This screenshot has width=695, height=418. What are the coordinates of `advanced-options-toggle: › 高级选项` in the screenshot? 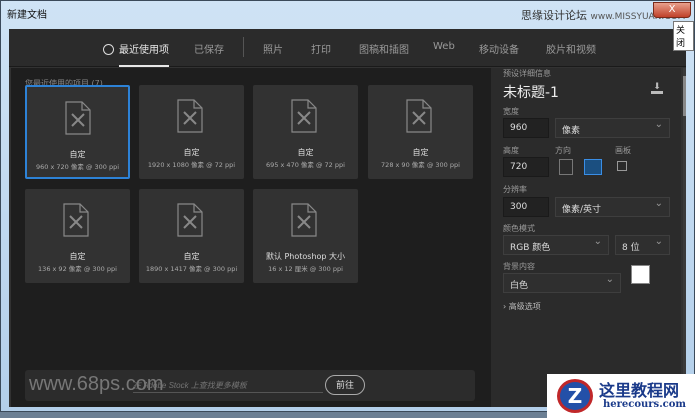 It's located at (522, 306).